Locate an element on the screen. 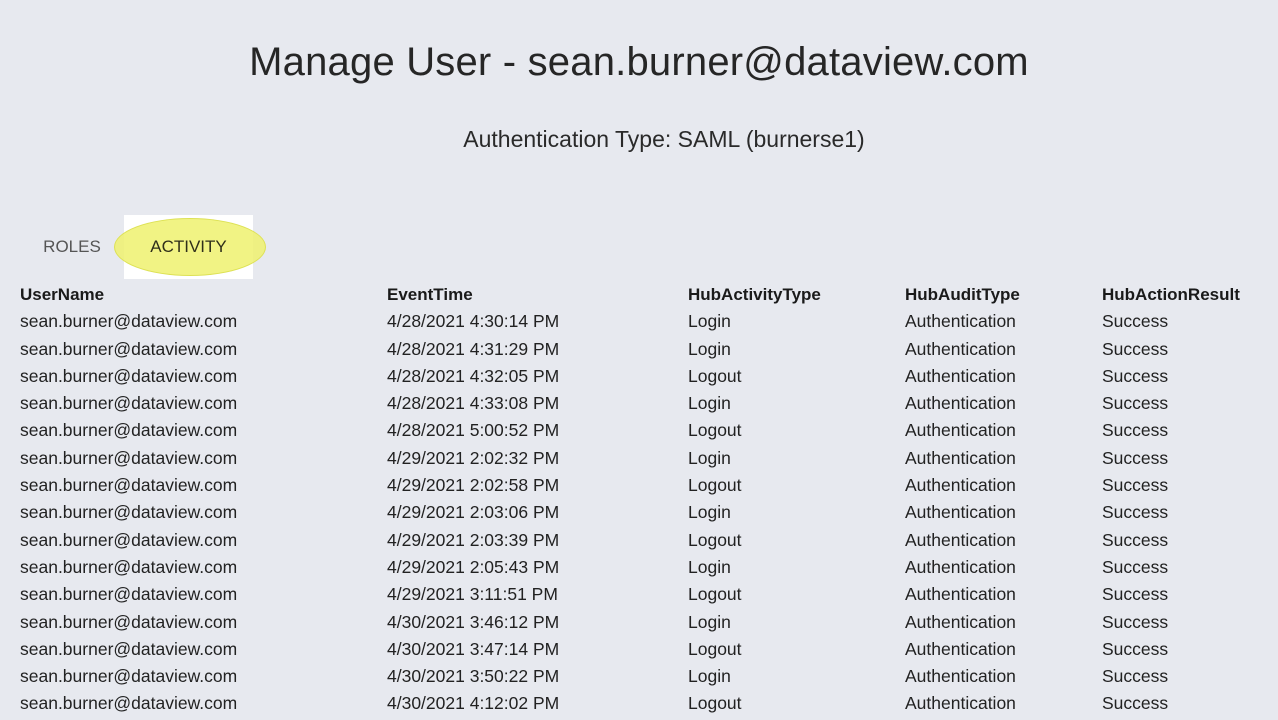  cell-eventtime: 4/28/2021 4:33:08 PM is located at coordinates (473, 403).